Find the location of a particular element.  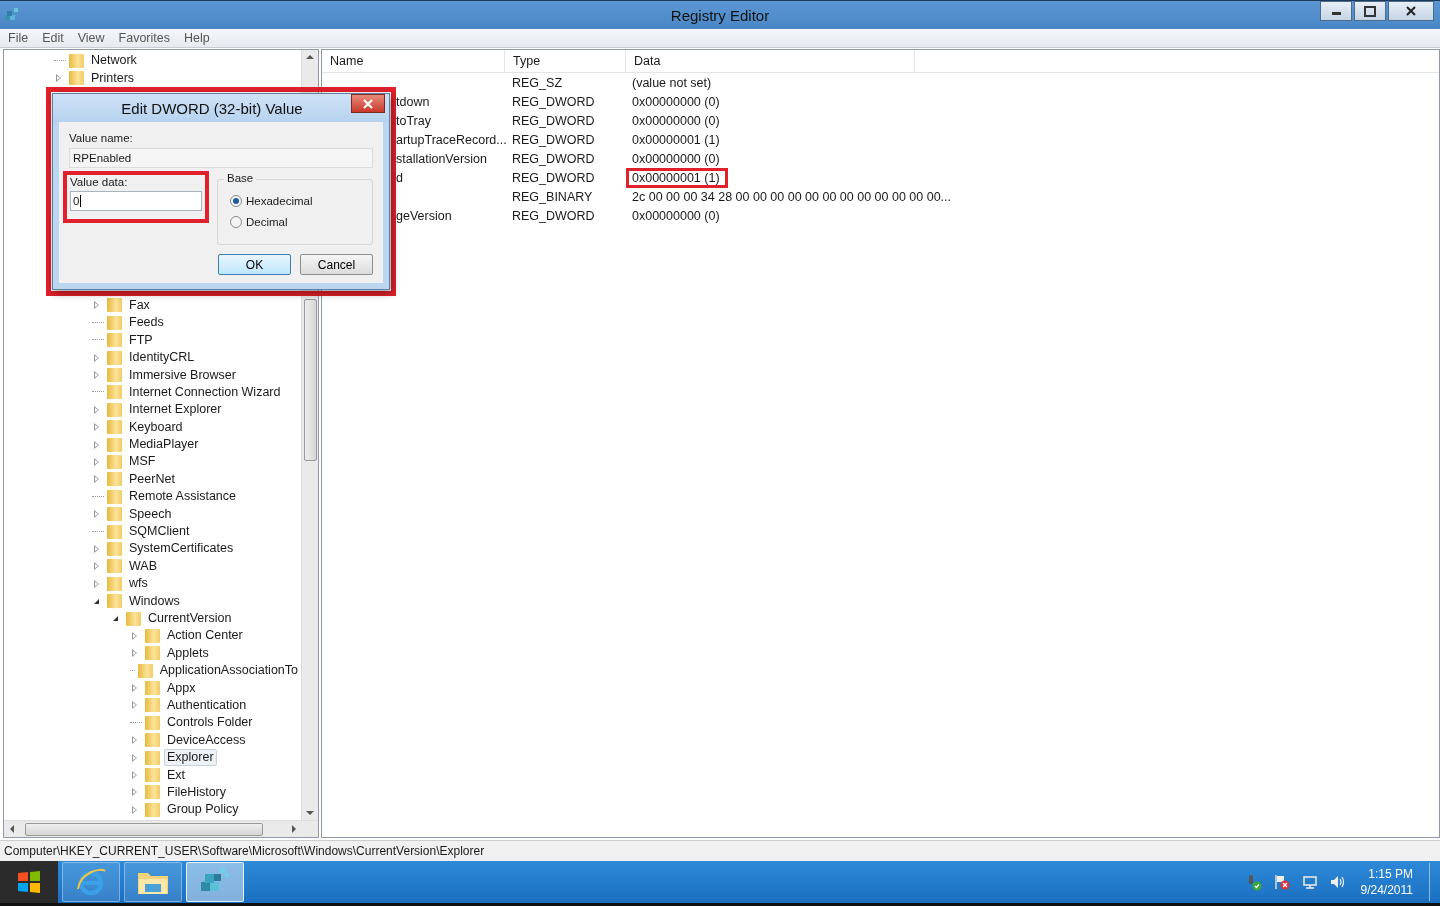

tree-item: Group Policy is located at coordinates (203, 810).